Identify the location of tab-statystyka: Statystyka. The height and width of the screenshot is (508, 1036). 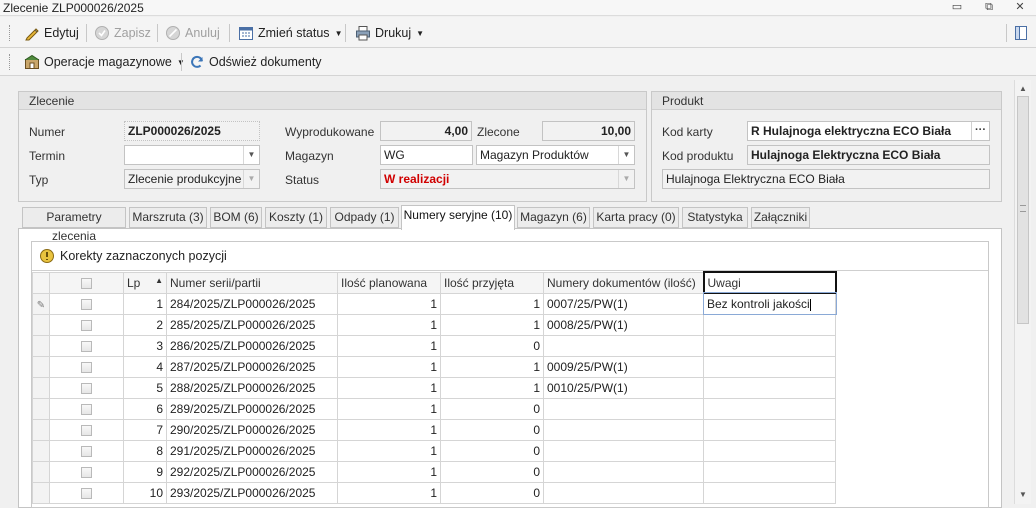
(715, 217).